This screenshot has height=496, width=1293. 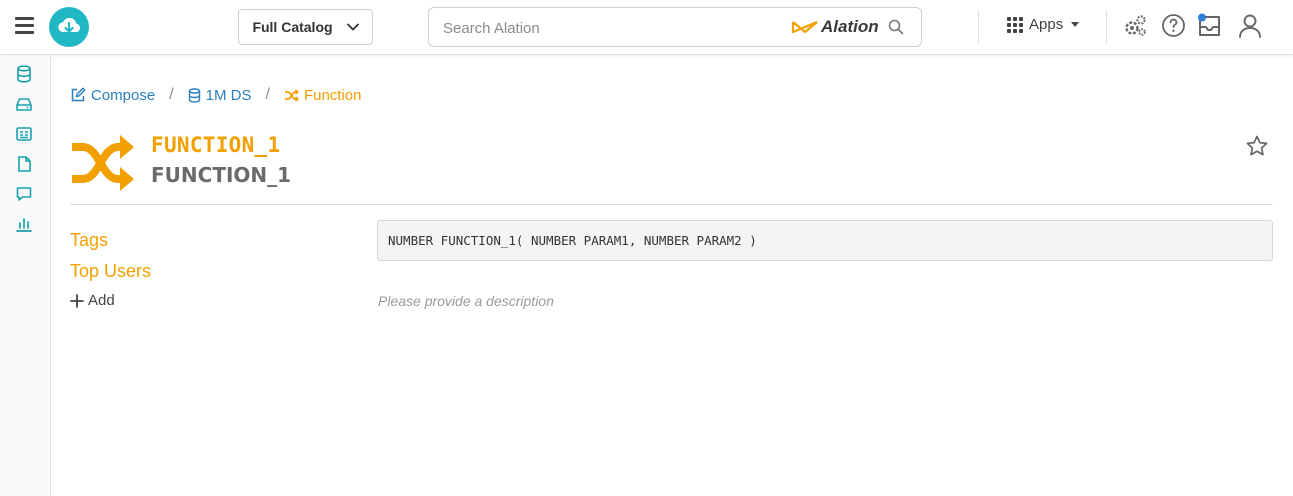 What do you see at coordinates (123, 95) in the screenshot?
I see `breadcrumb-compose-label: Compose` at bounding box center [123, 95].